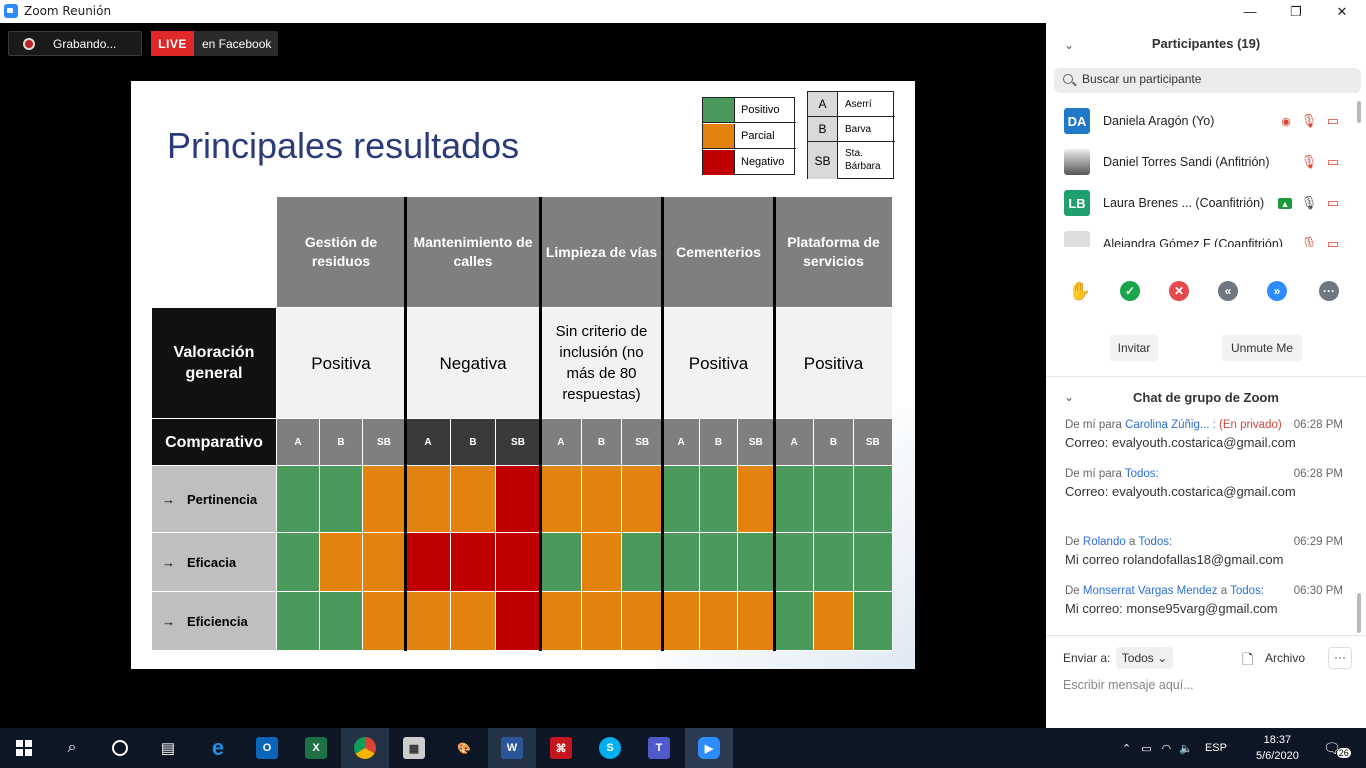  What do you see at coordinates (1134, 348) in the screenshot?
I see `invite-button: Invitar` at bounding box center [1134, 348].